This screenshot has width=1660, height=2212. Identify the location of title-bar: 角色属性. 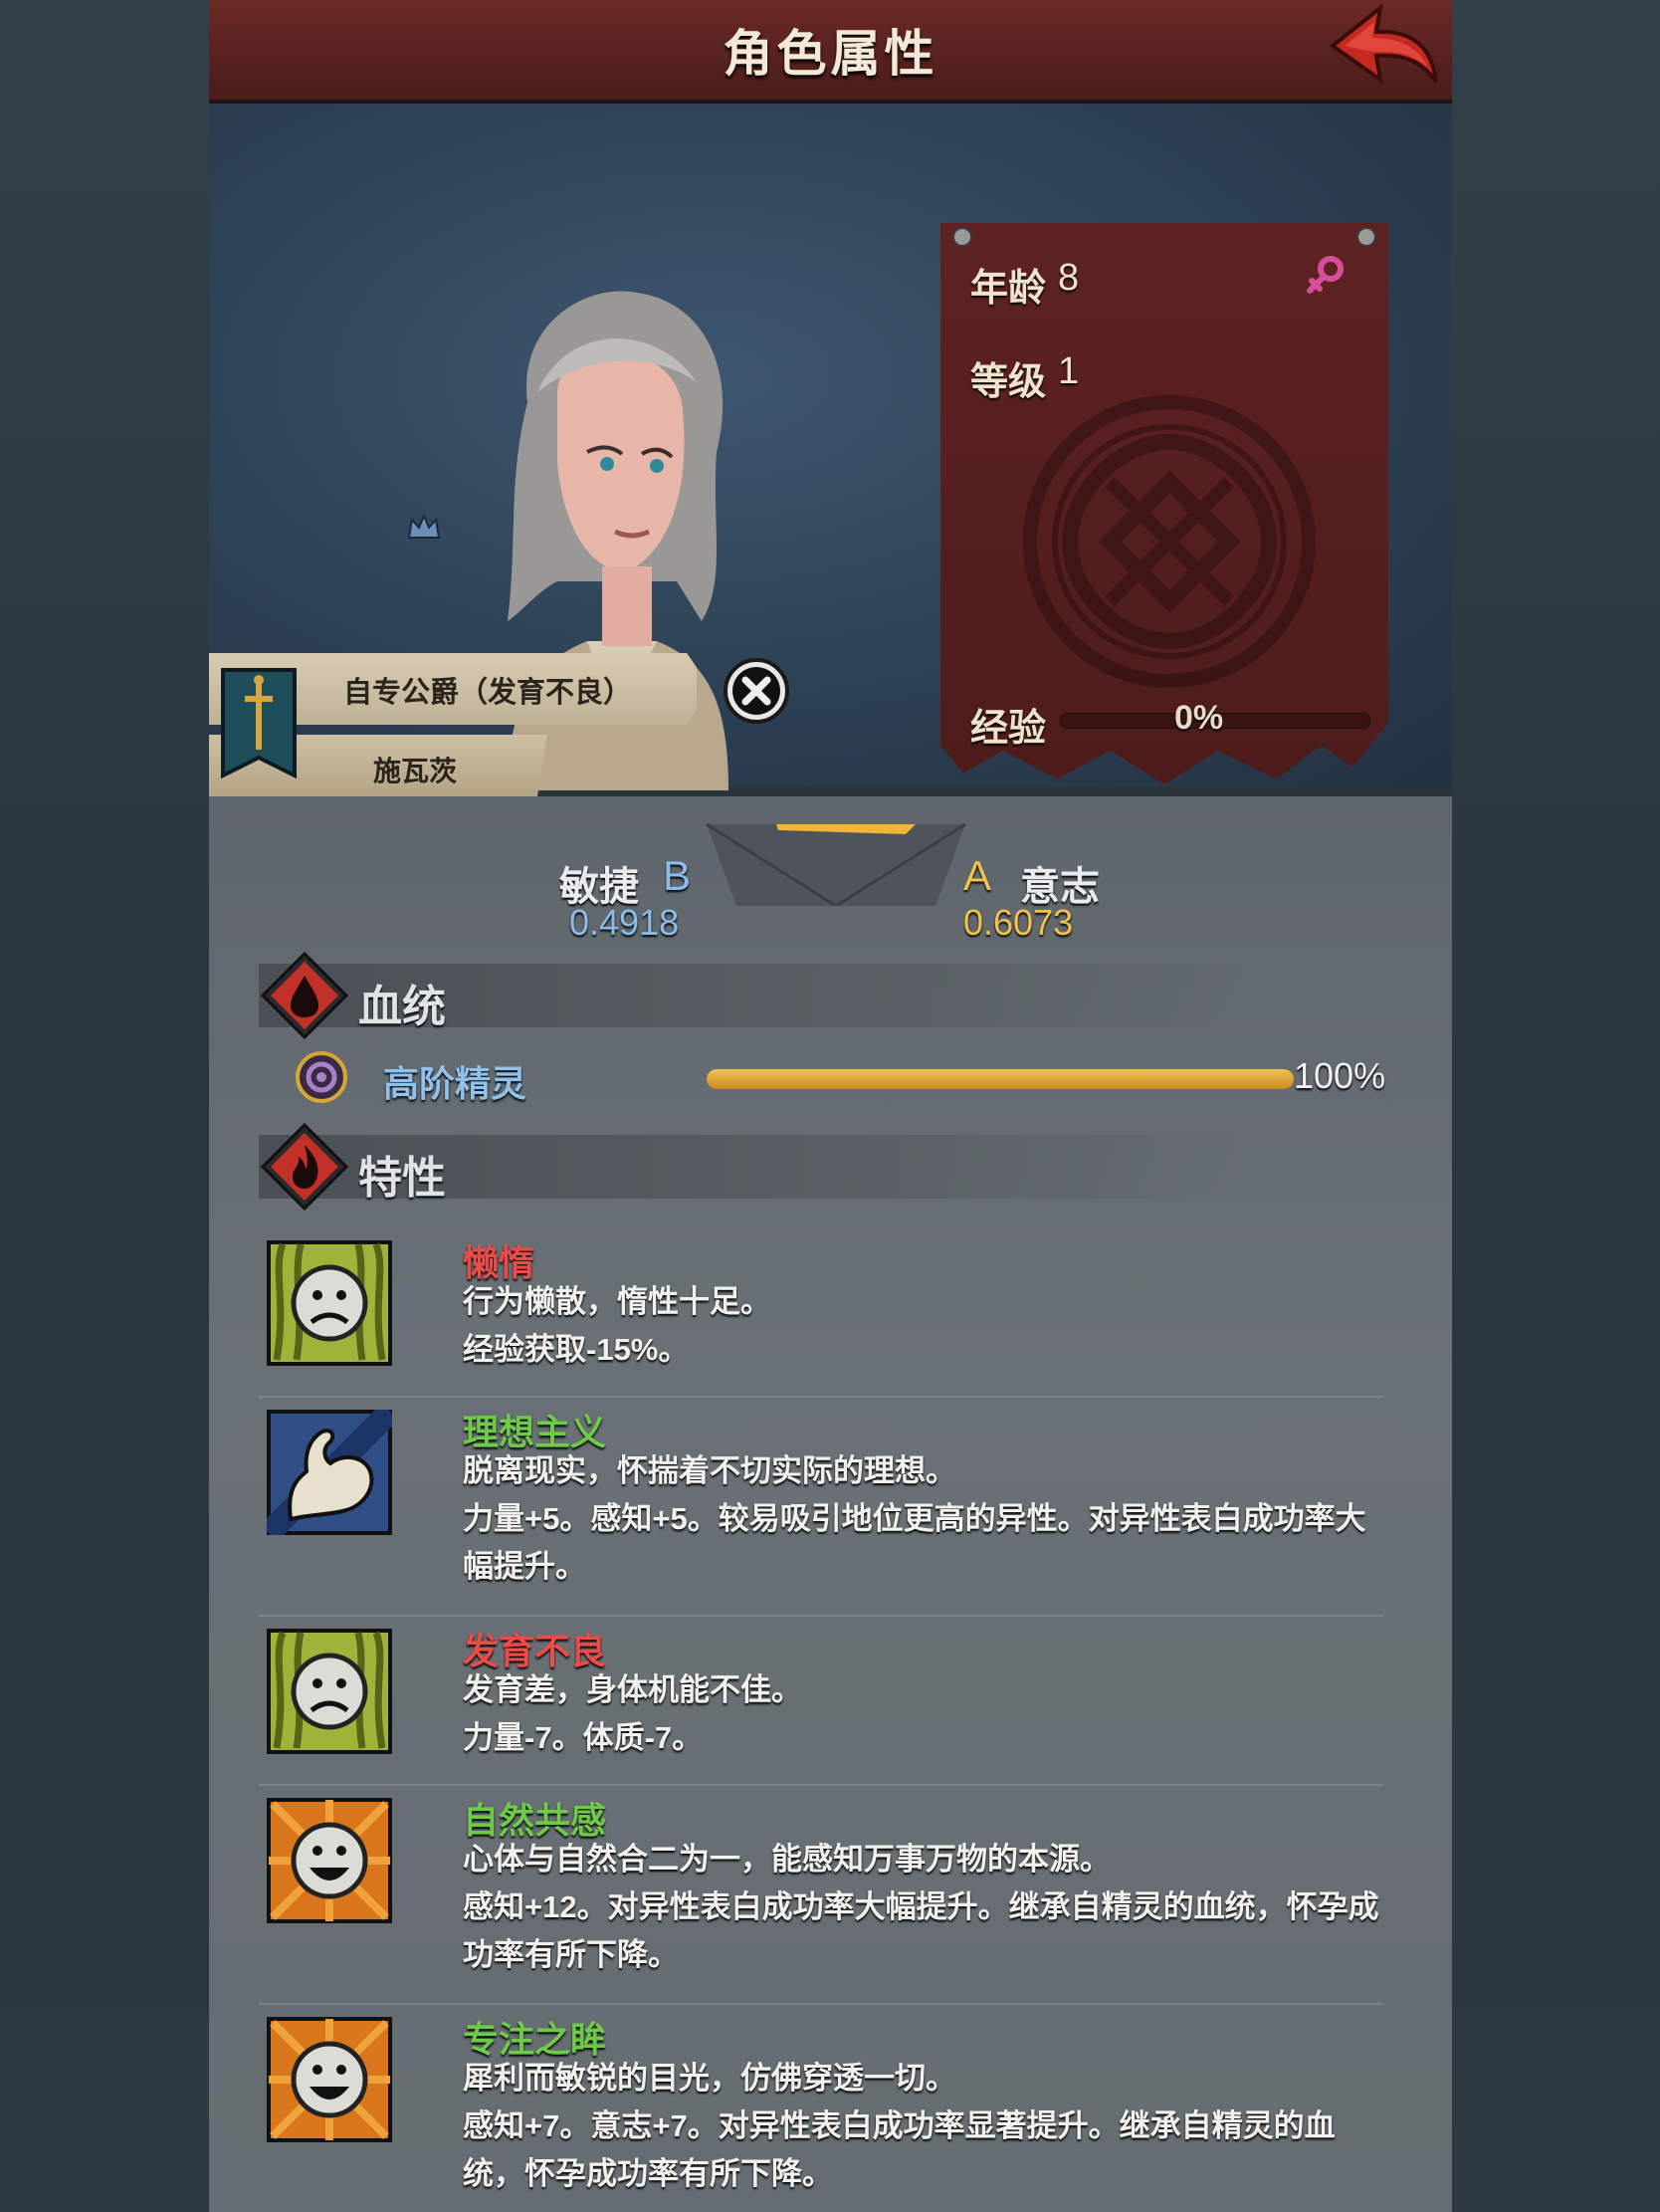
(830, 52).